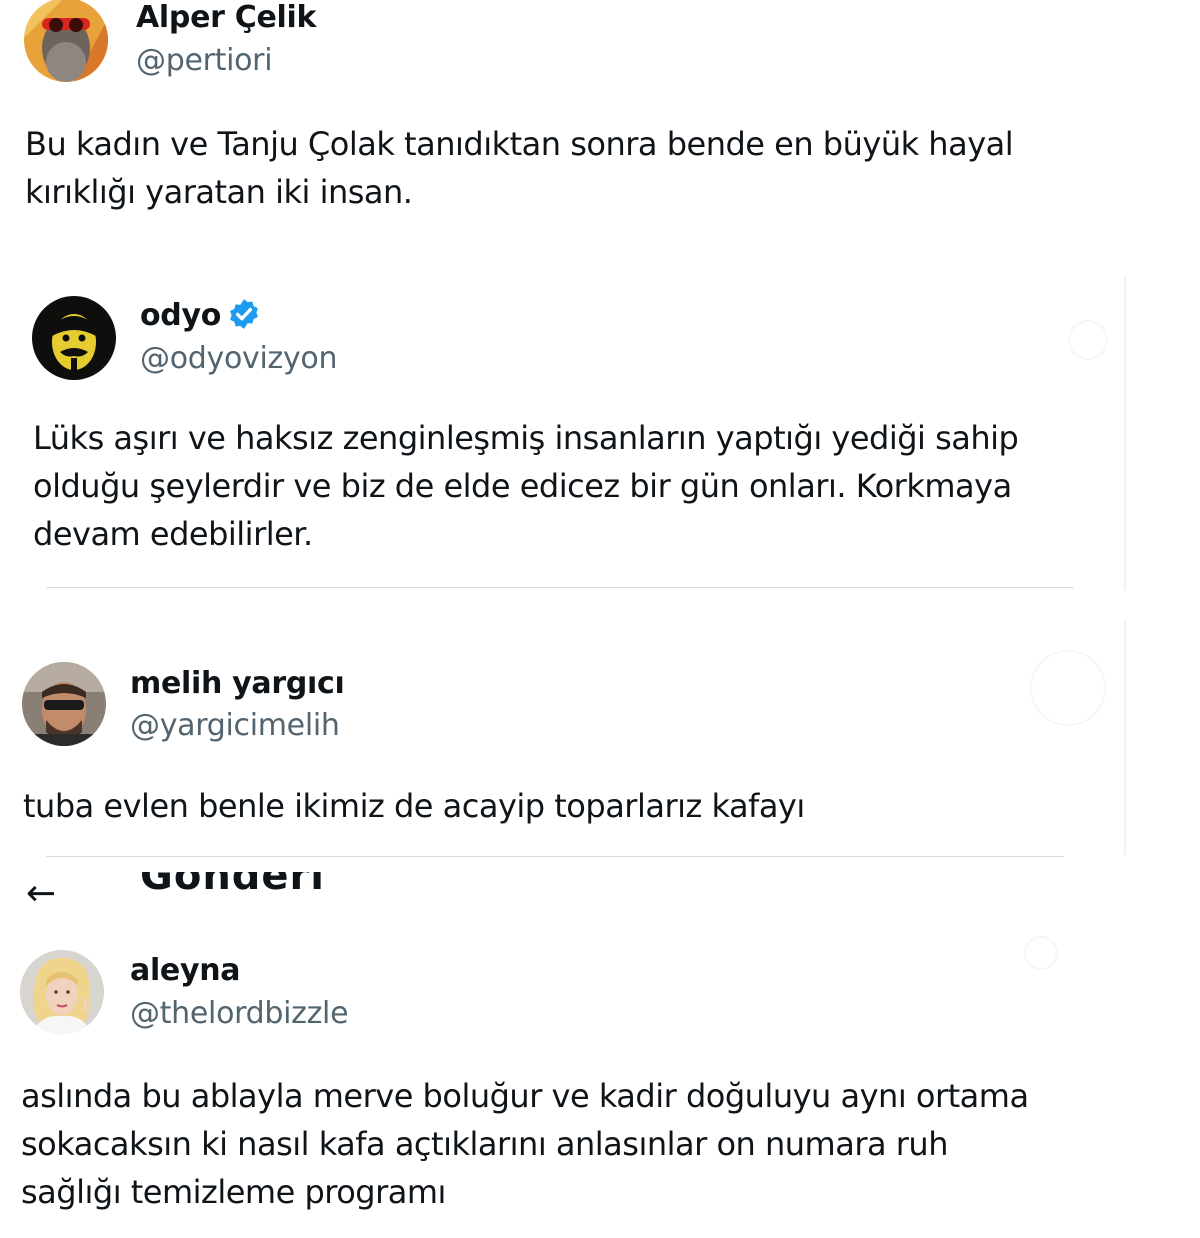  Describe the element at coordinates (1041, 953) in the screenshot. I see `more-options-icon` at that location.